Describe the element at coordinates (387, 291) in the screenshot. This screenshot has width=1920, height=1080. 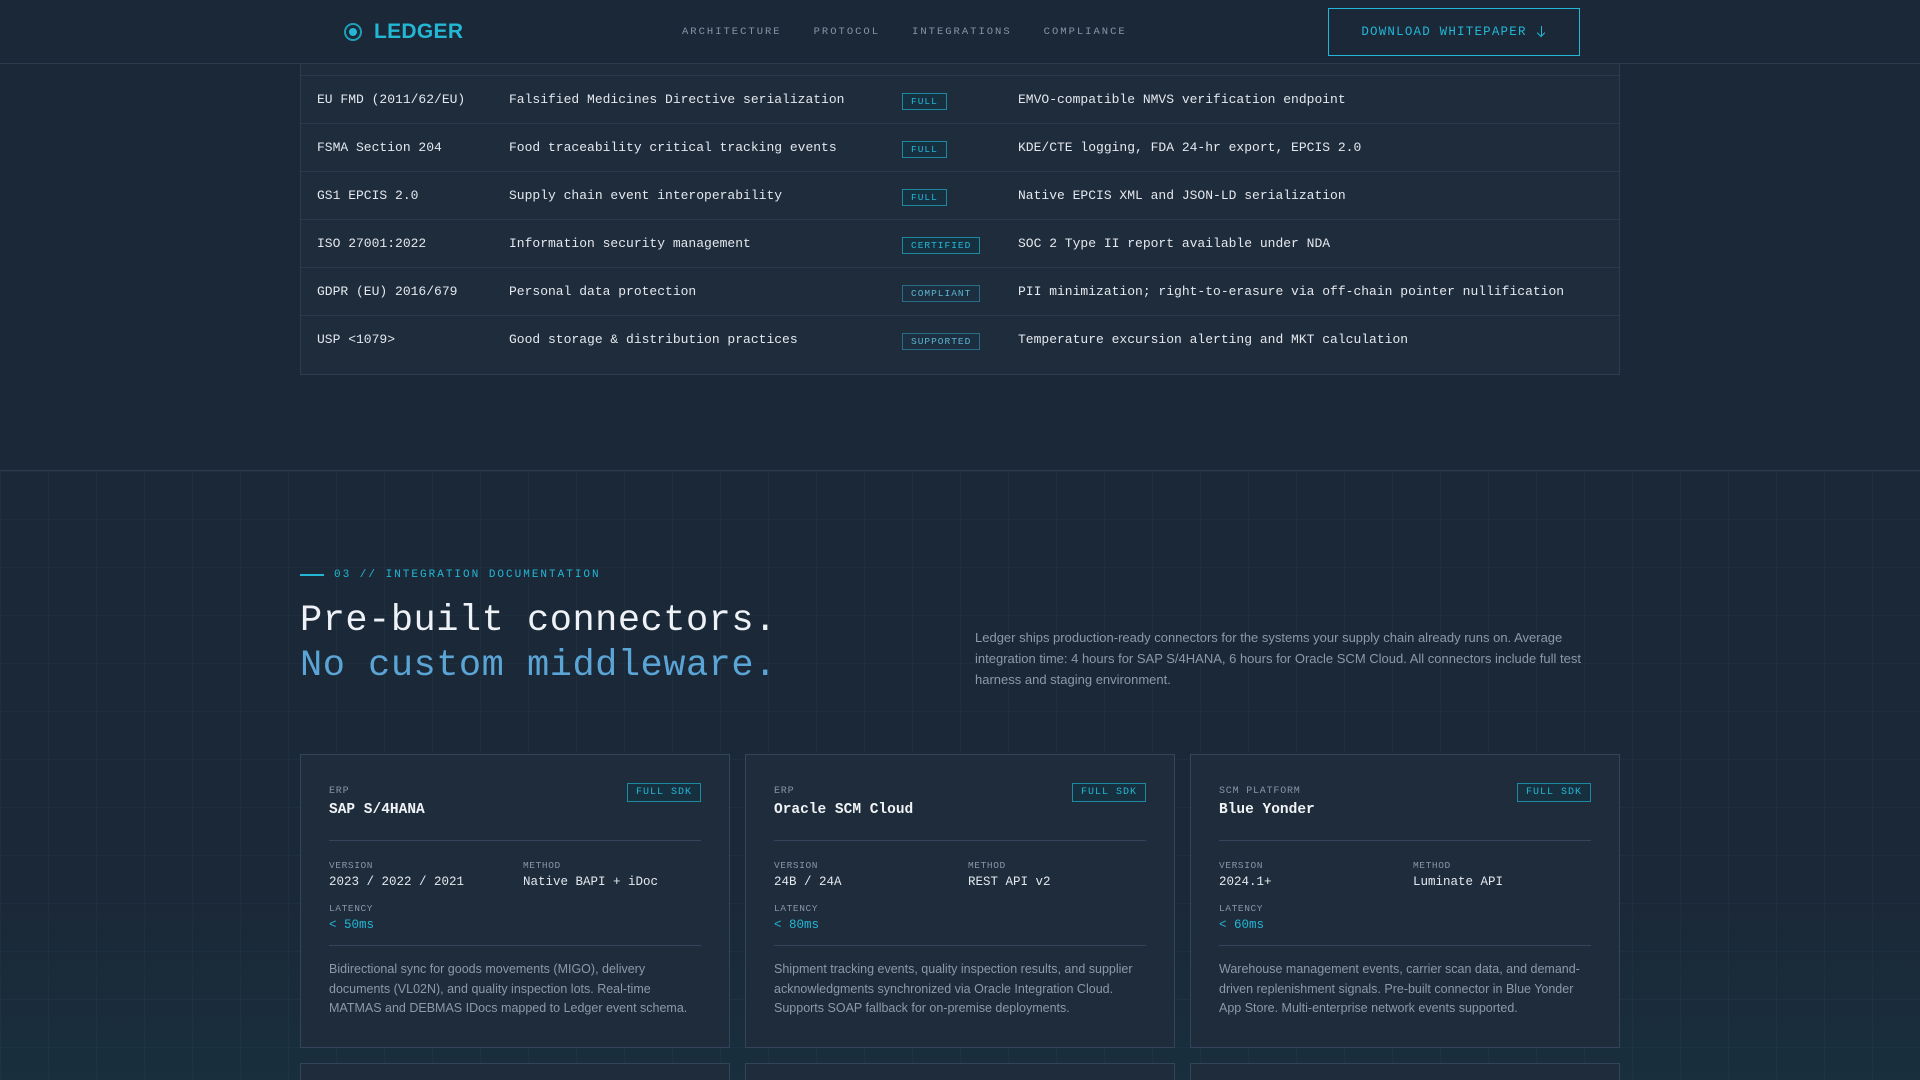
I see `standard-cell: GDPR (EU) 2016/679` at that location.